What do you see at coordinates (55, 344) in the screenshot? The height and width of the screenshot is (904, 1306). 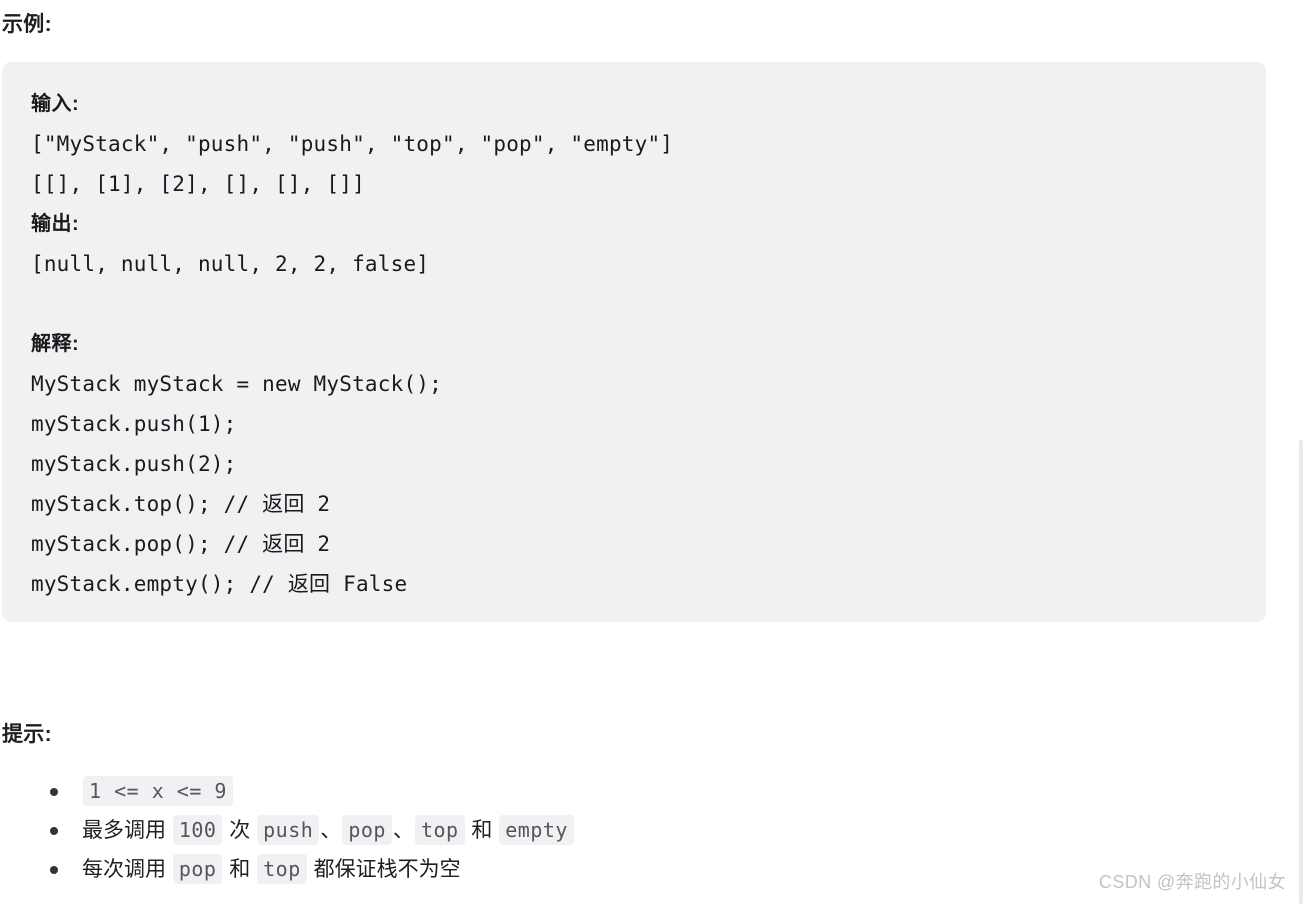 I see `code-section-label: 解释:` at bounding box center [55, 344].